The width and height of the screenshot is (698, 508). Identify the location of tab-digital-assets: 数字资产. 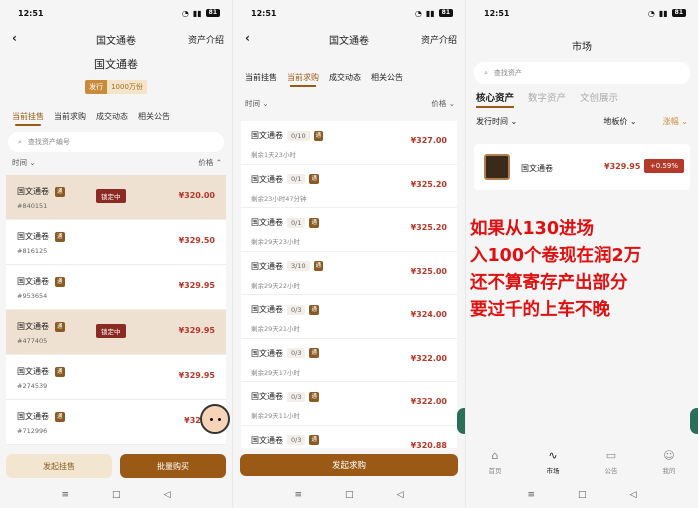
(547, 97).